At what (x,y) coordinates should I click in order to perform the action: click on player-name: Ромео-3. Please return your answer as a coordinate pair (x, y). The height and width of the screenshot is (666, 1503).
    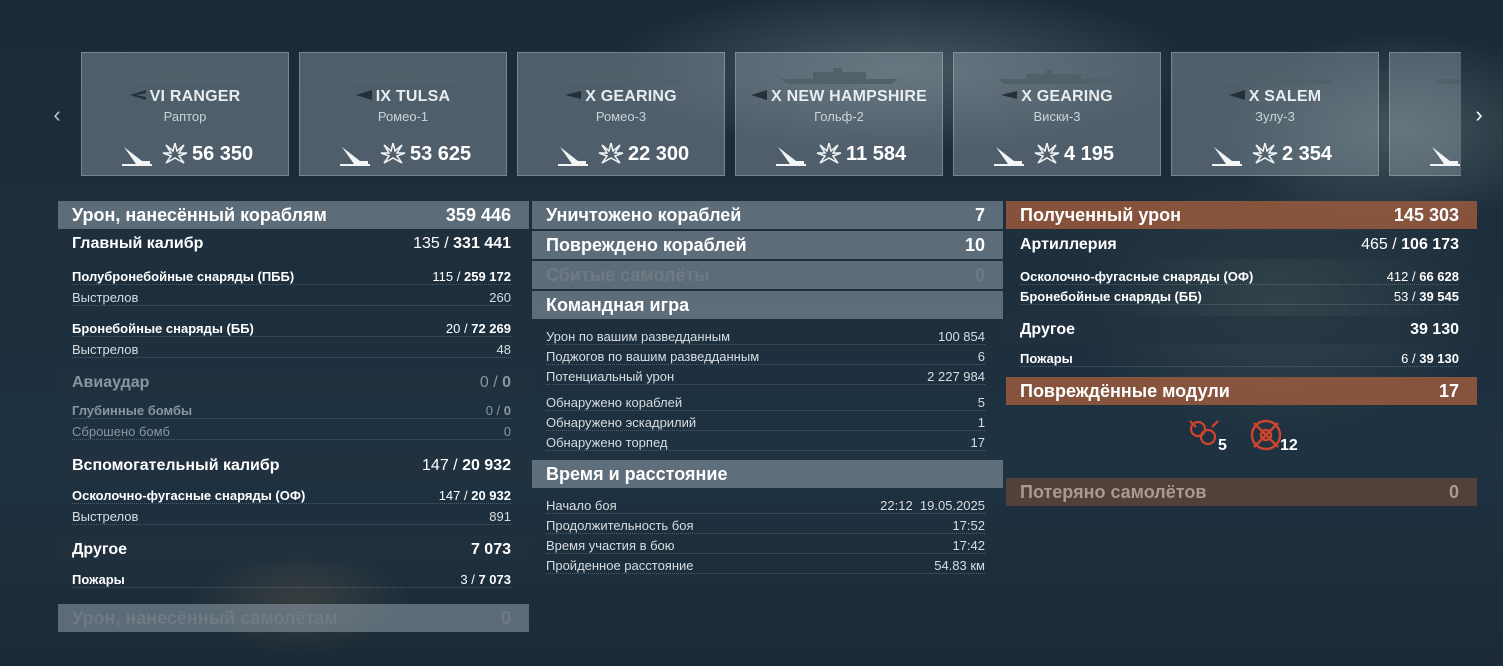
    Looking at the image, I should click on (621, 116).